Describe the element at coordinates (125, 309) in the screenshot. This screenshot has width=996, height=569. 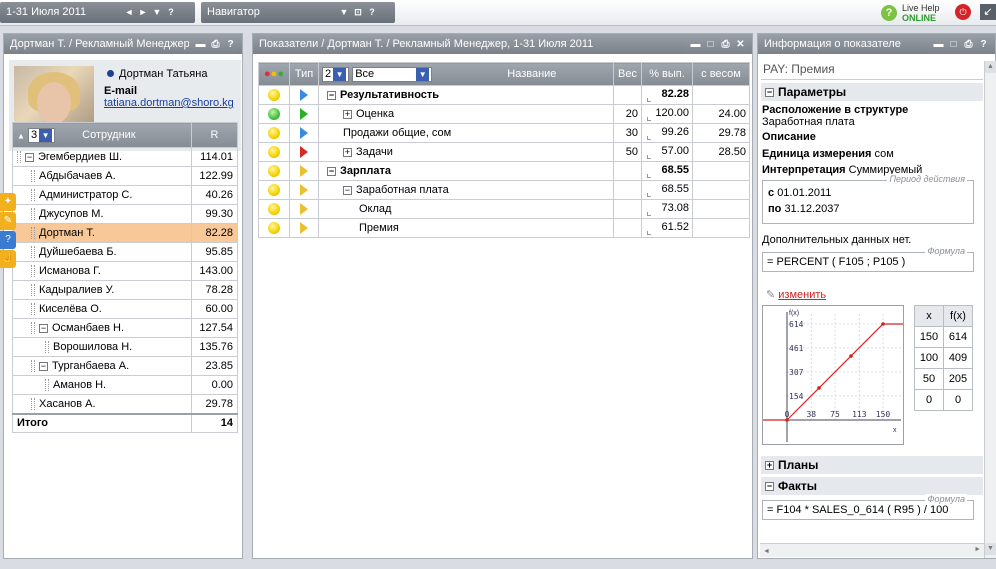
I see `table-row: Киселёва О. 60.00` at that location.